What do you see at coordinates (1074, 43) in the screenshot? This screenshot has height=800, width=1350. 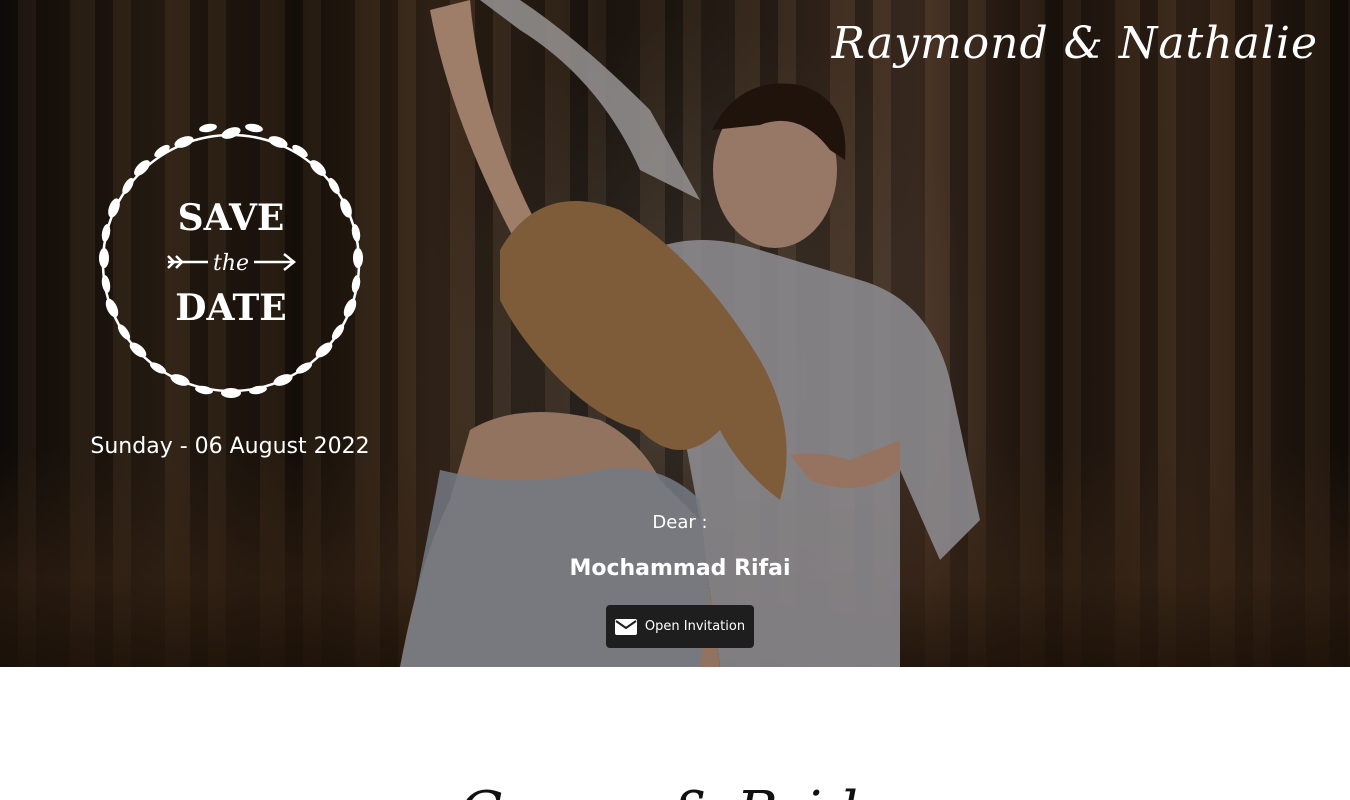 I see `couple-names-heading: Raymond & Nathalie` at bounding box center [1074, 43].